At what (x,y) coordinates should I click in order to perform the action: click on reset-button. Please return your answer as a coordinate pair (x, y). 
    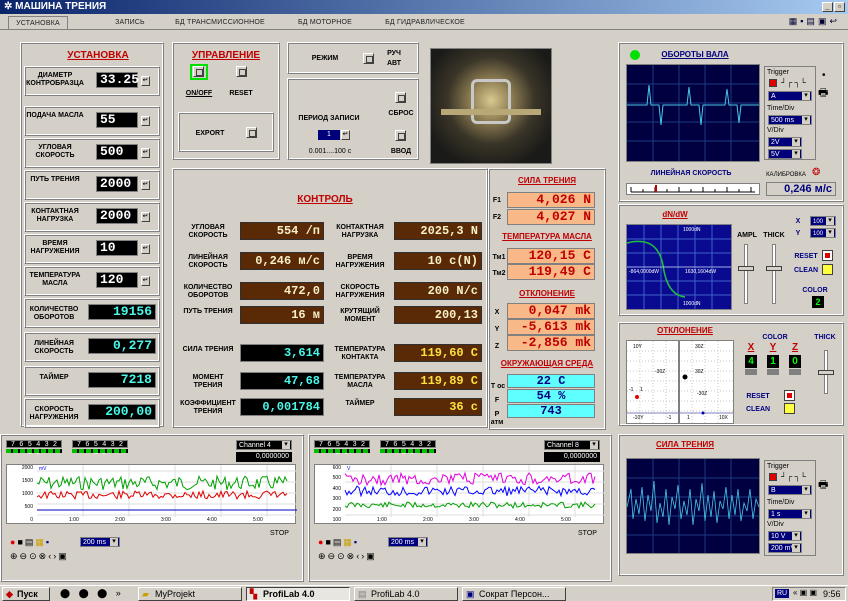
    Looking at the image, I should click on (241, 71).